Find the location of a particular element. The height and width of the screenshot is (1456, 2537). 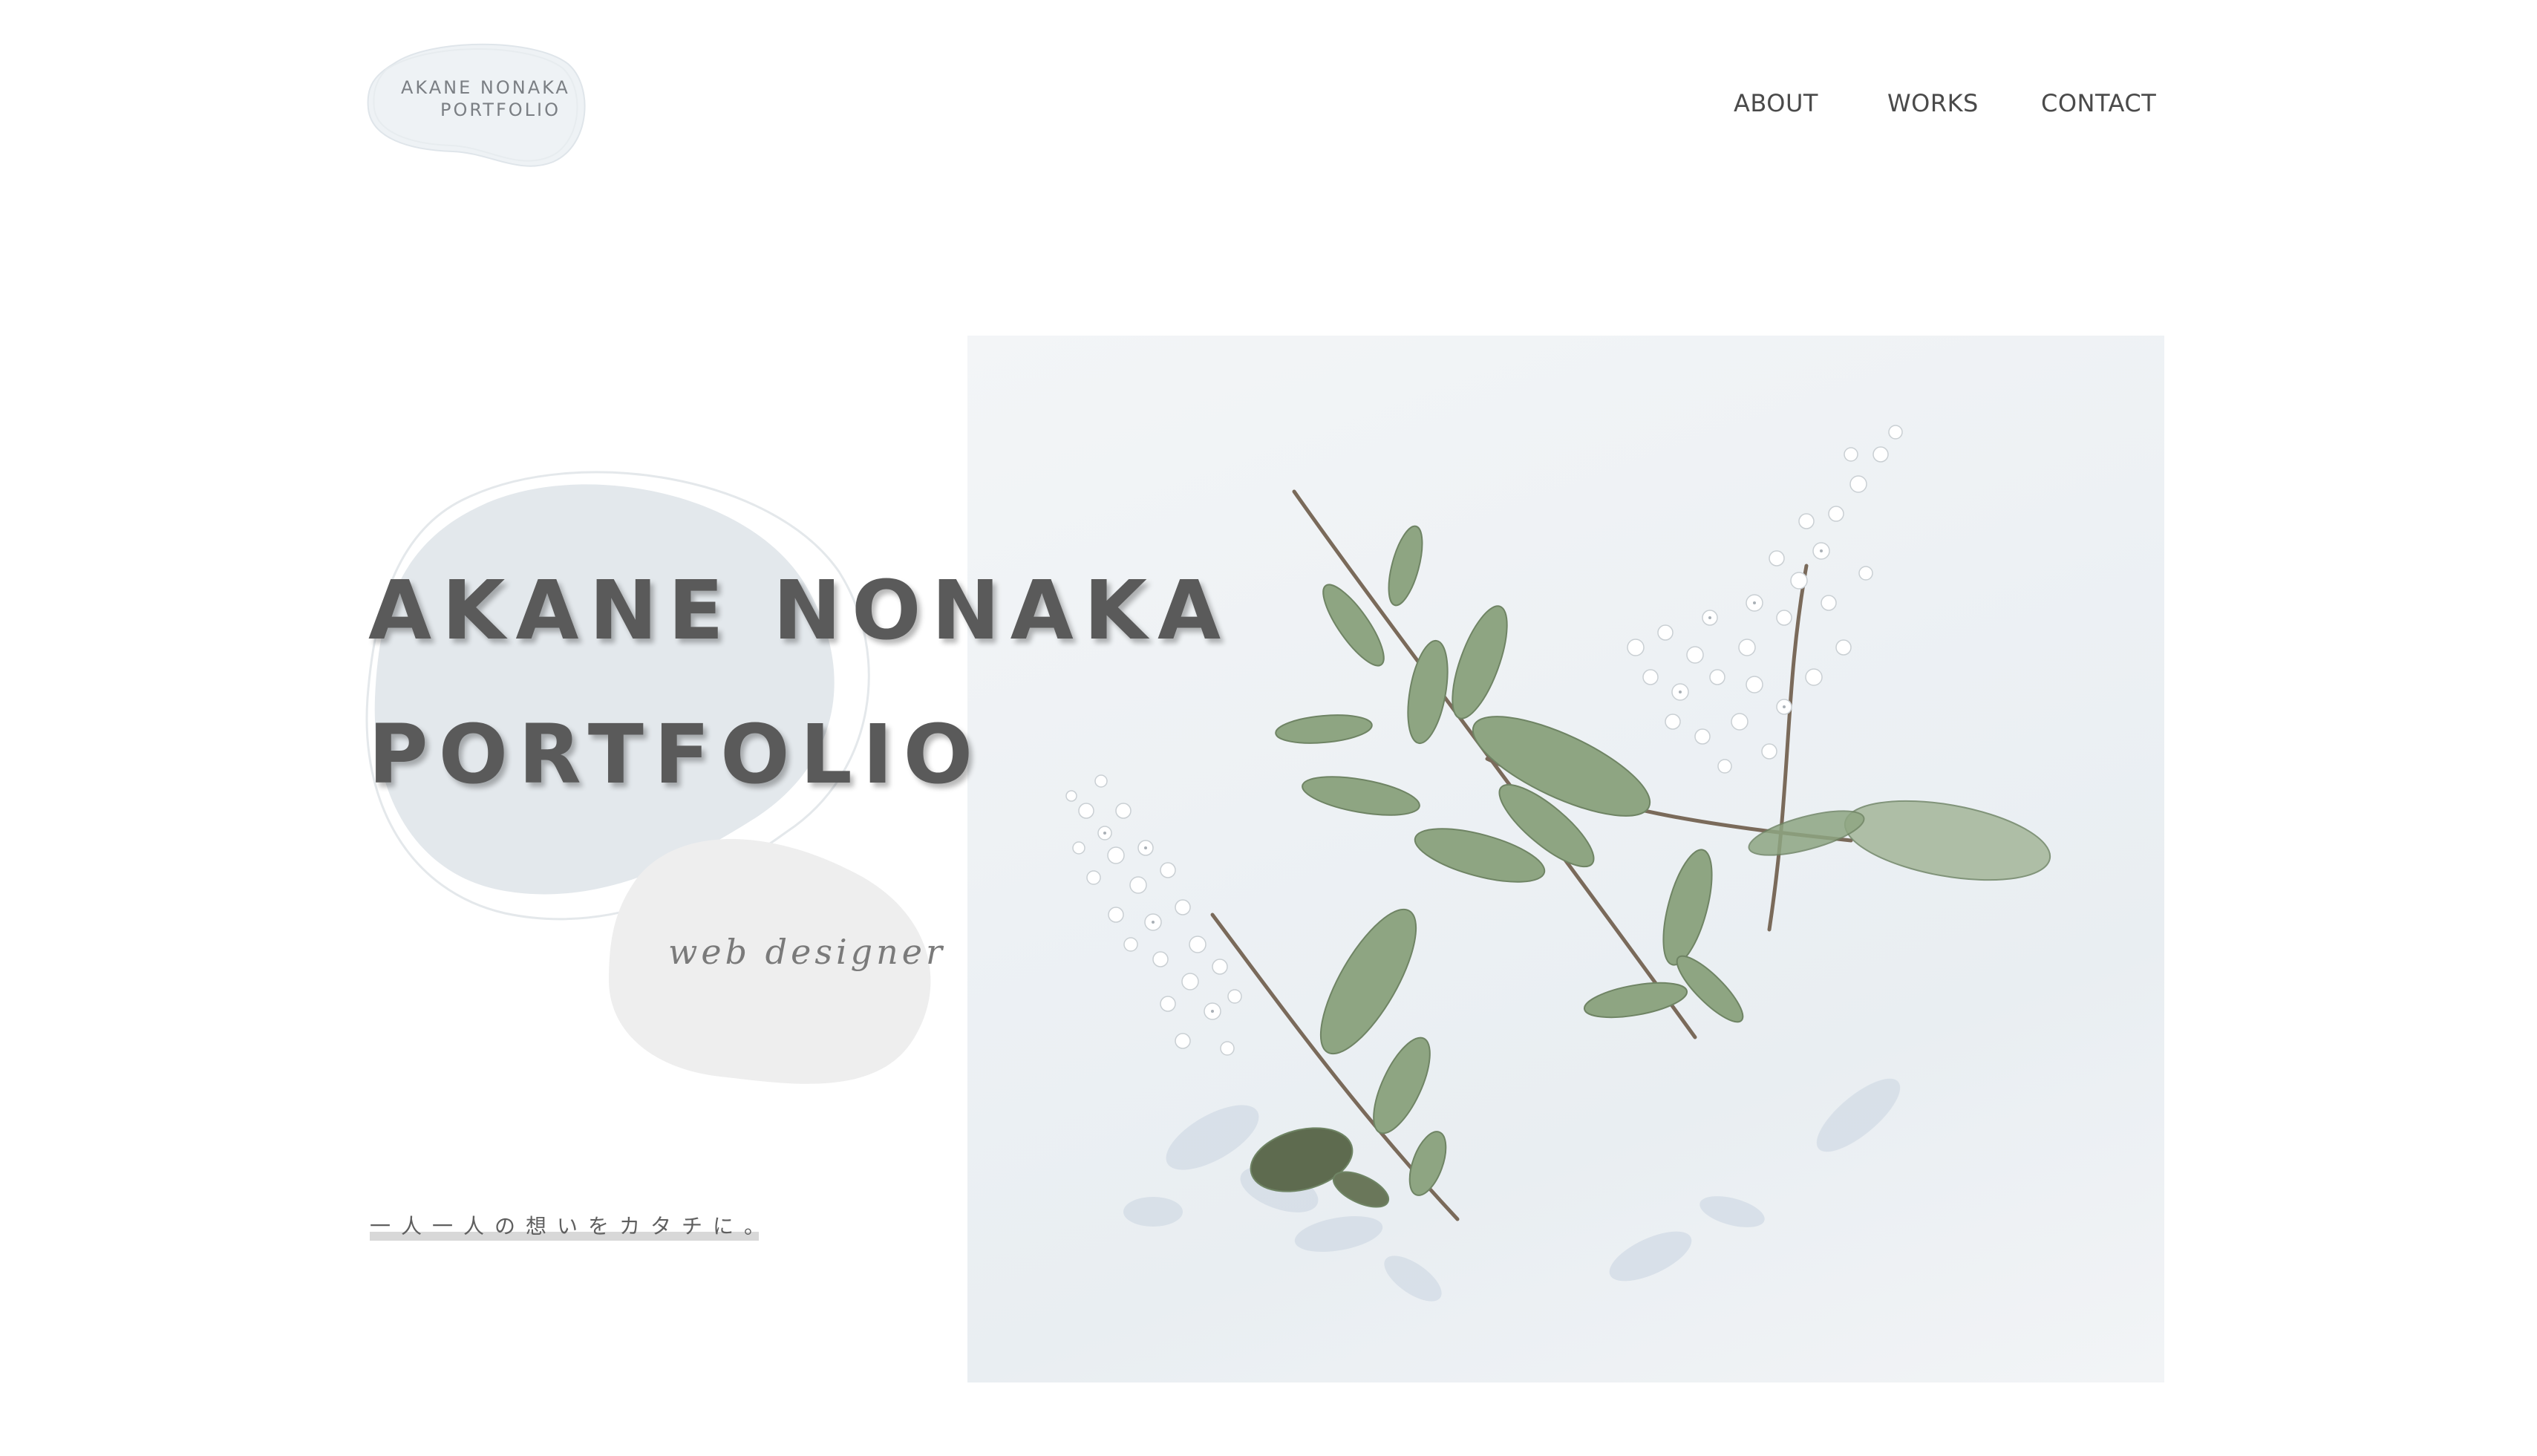

nav-link-works: WORKS is located at coordinates (1933, 103).